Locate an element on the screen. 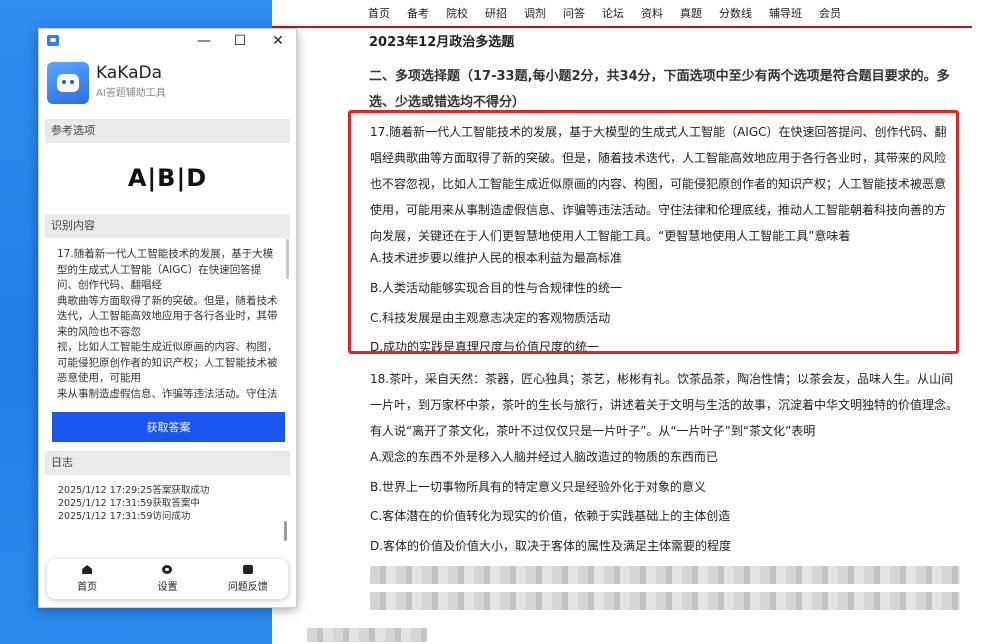 Image resolution: width=998 pixels, height=644 pixels. top-navigation: 首页 备考 院校 研招 调剂 问答 论坛 资料 真题 分数线 辅导班 会员 is located at coordinates (635, 13).